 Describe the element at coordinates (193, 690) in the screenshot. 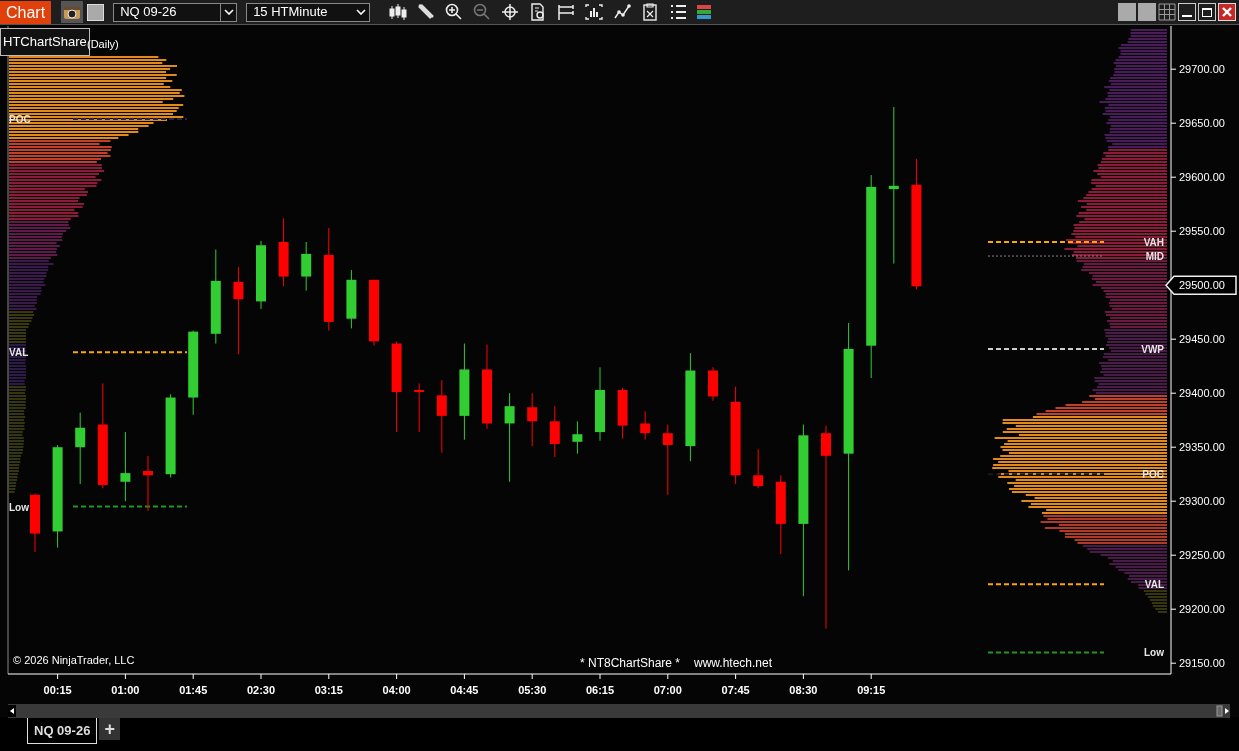

I see `time-axis-label: 01:45` at that location.